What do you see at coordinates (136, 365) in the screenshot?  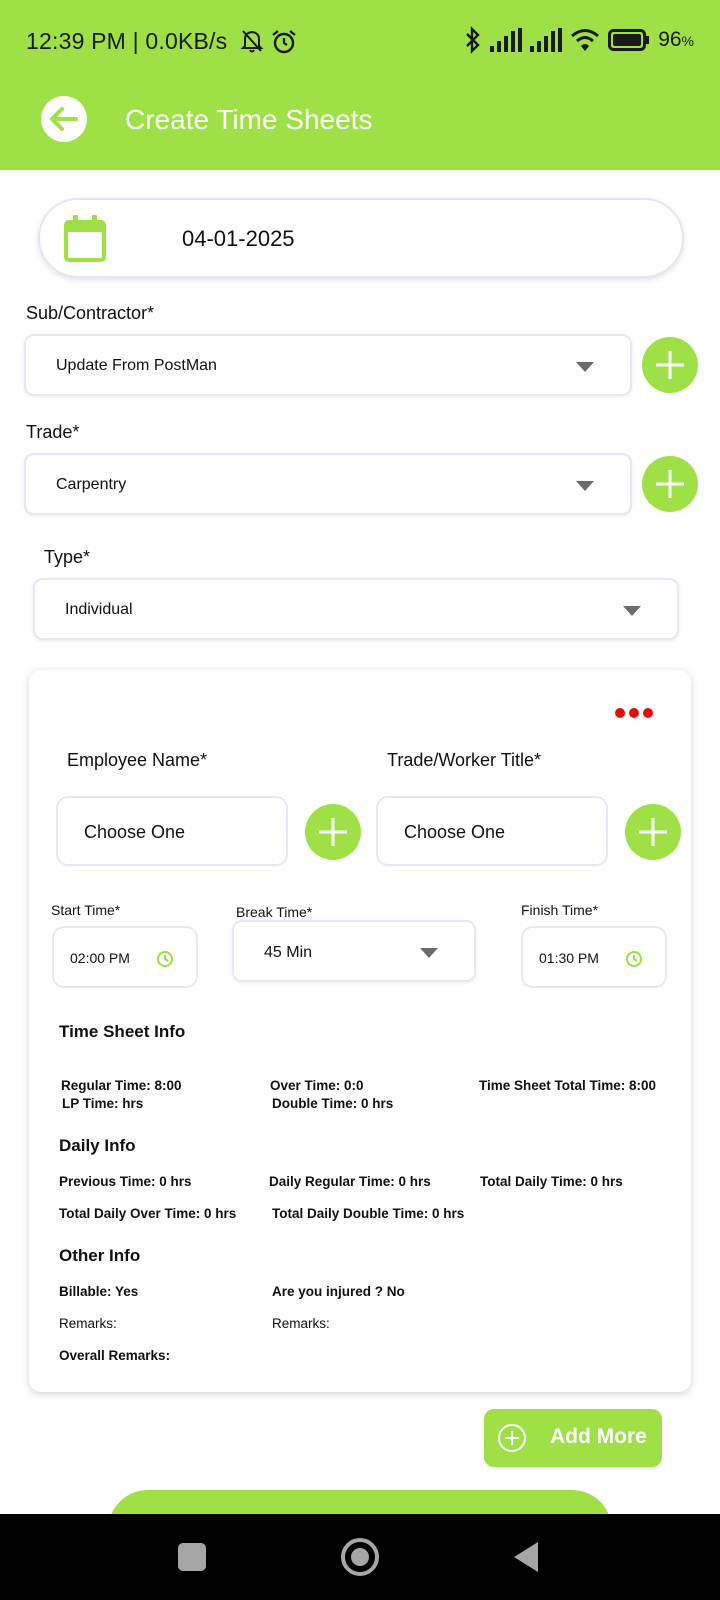 I see `sub-contractor-value: Update From PostMan` at bounding box center [136, 365].